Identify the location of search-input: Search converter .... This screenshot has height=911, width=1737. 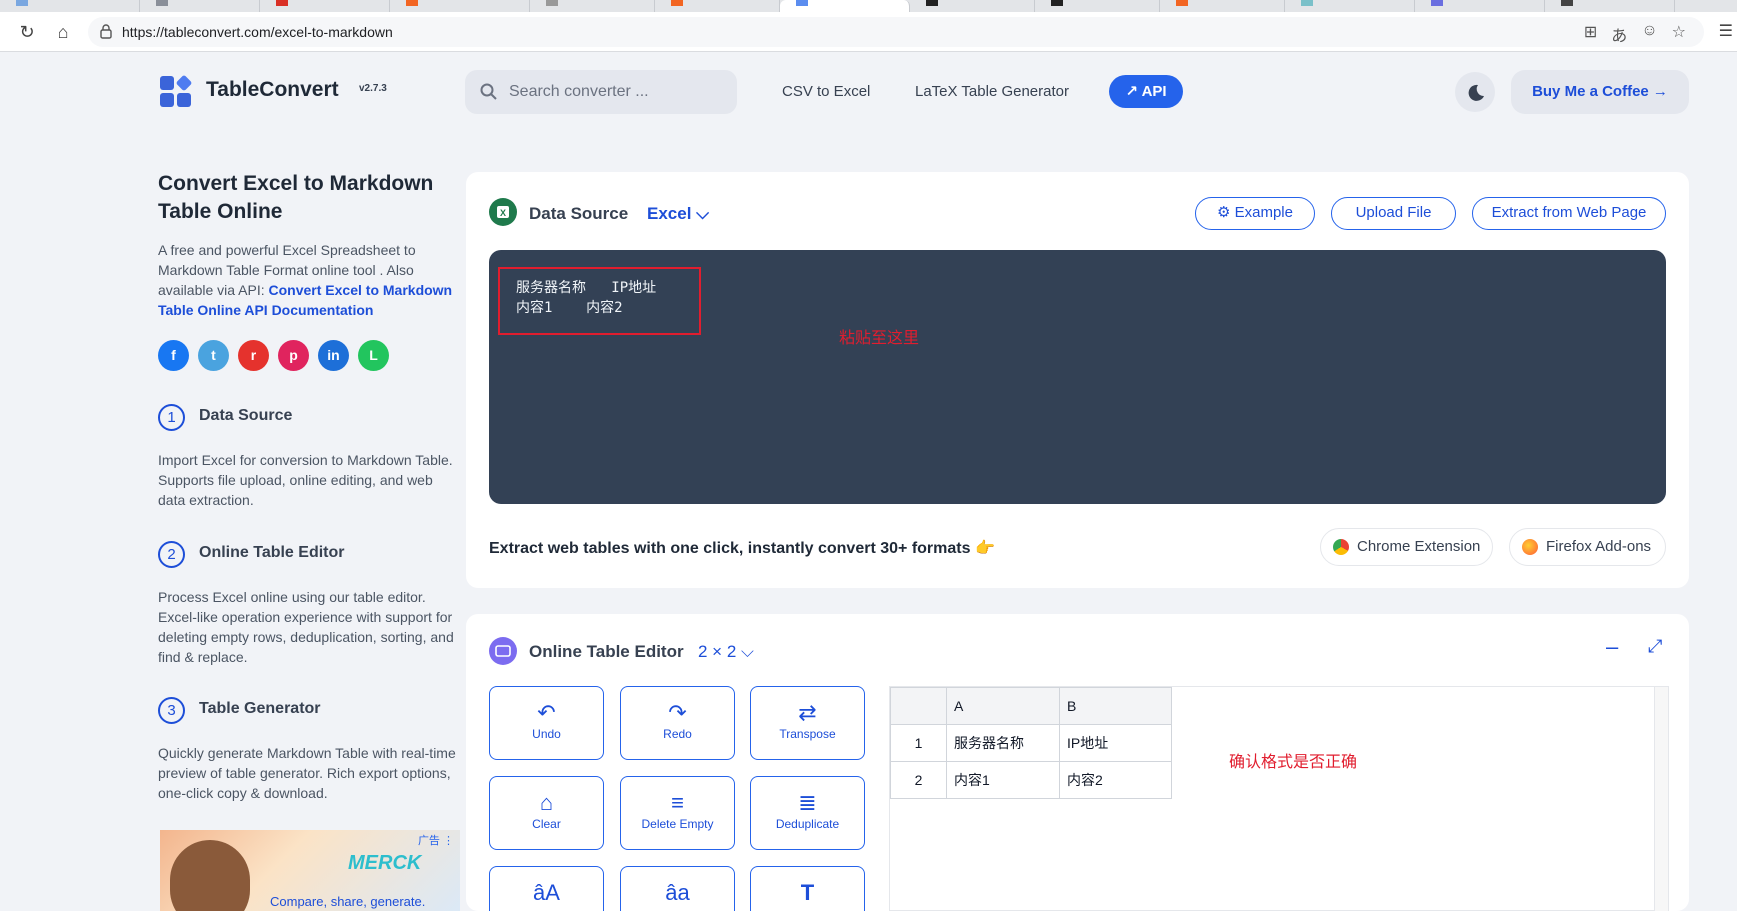
(601, 92).